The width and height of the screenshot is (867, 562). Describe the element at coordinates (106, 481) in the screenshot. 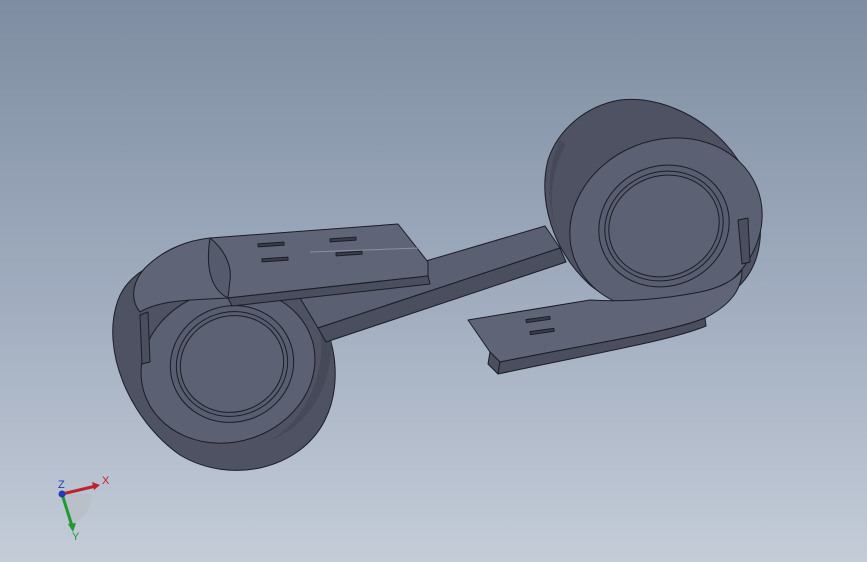

I see `x-axis-label: X` at that location.